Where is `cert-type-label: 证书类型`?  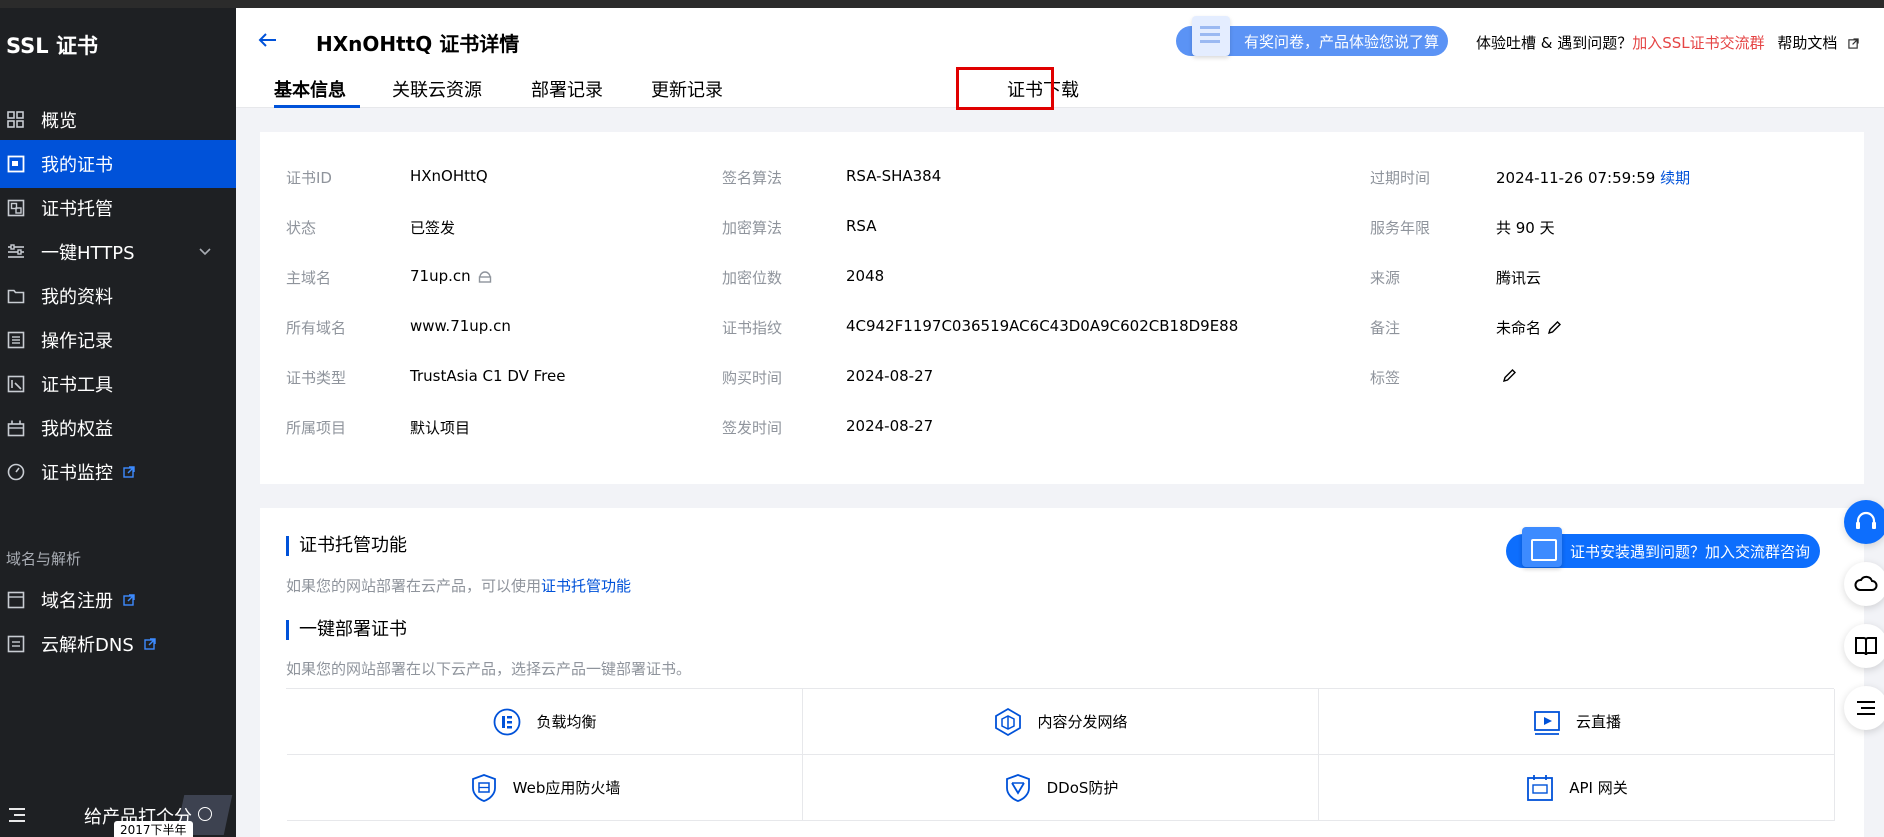 cert-type-label: 证书类型 is located at coordinates (316, 378).